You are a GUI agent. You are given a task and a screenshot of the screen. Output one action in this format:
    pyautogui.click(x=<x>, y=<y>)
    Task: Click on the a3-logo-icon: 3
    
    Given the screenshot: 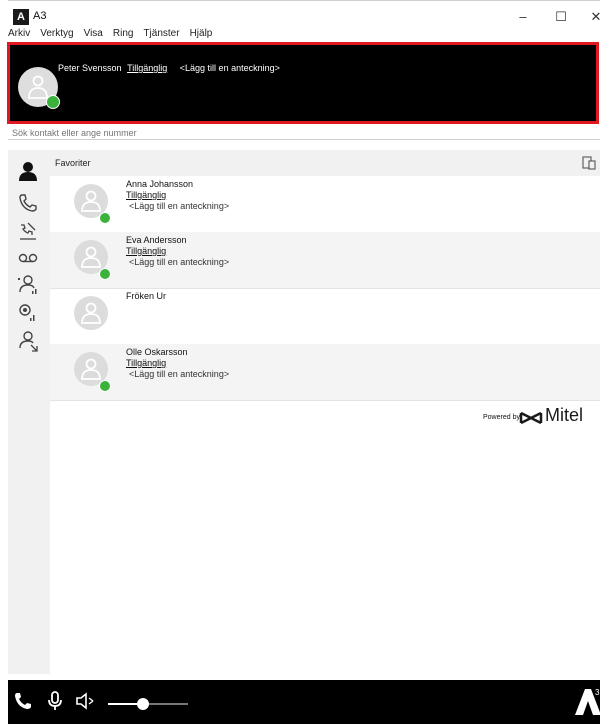 What is the action you would take?
    pyautogui.click(x=587, y=701)
    